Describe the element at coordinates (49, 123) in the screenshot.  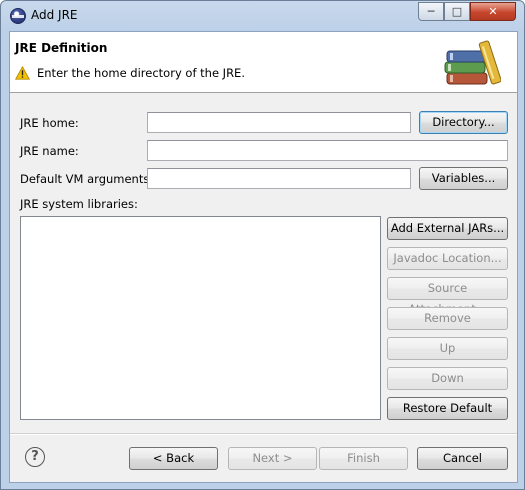
I see `jre-home-label: JRE home:` at that location.